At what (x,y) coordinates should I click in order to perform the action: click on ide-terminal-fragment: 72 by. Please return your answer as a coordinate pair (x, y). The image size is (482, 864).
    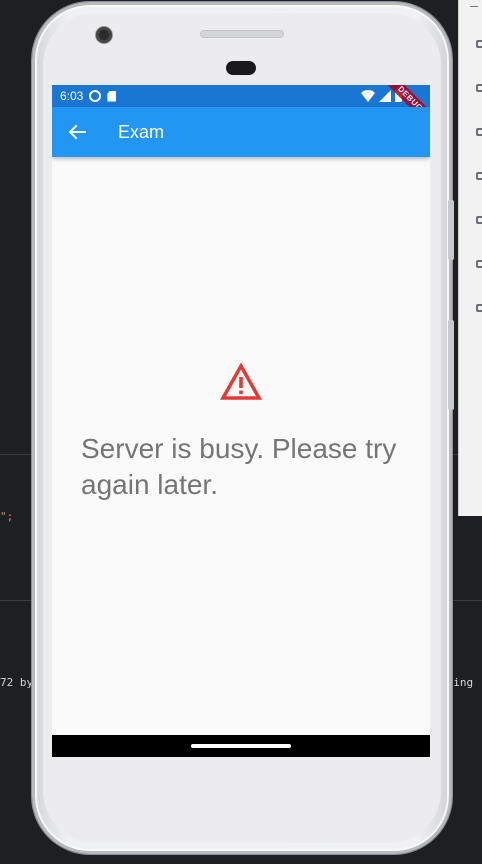
    Looking at the image, I should click on (17, 682).